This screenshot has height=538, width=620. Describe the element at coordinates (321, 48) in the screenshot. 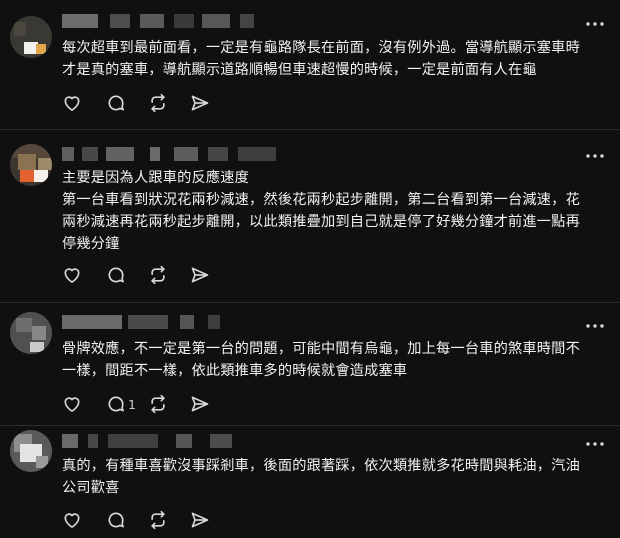

I see `text-line: 每次超車到最前面看，一定是有龜路隊長在前面，沒有例外過。當導航顯示塞車時` at that location.